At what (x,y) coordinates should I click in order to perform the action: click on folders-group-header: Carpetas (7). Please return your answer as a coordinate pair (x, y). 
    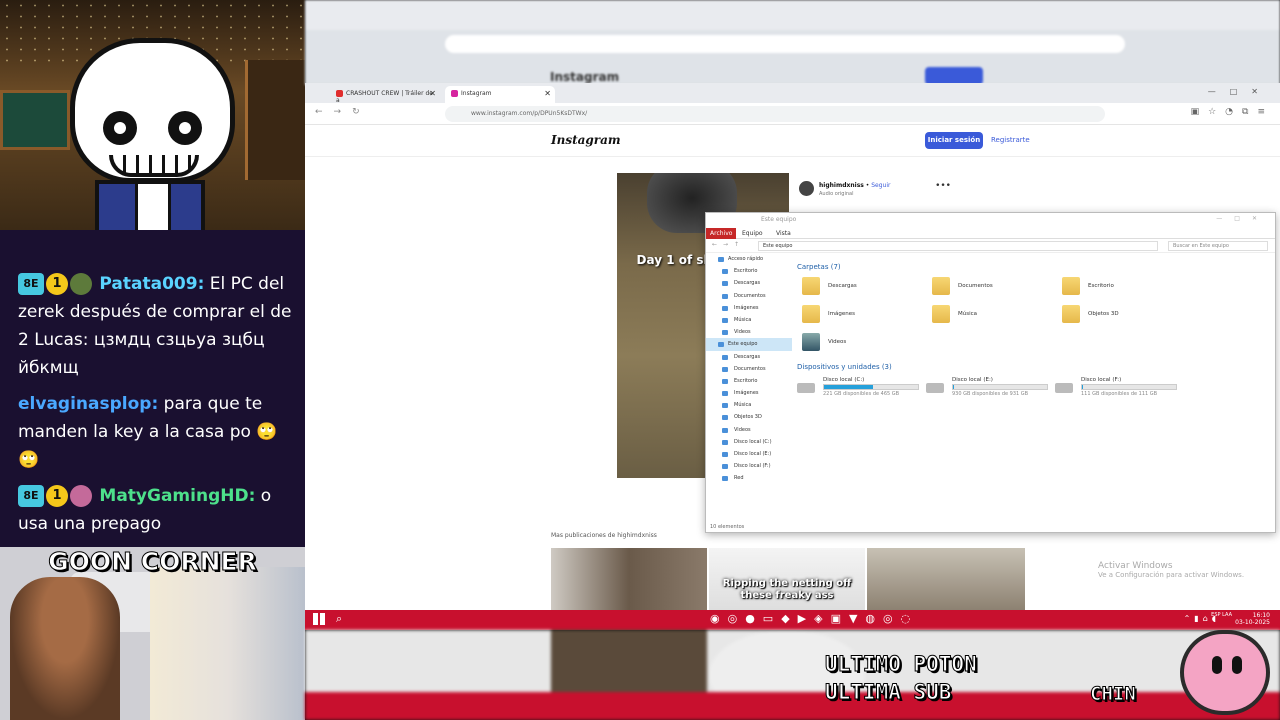
    Looking at the image, I should click on (819, 267).